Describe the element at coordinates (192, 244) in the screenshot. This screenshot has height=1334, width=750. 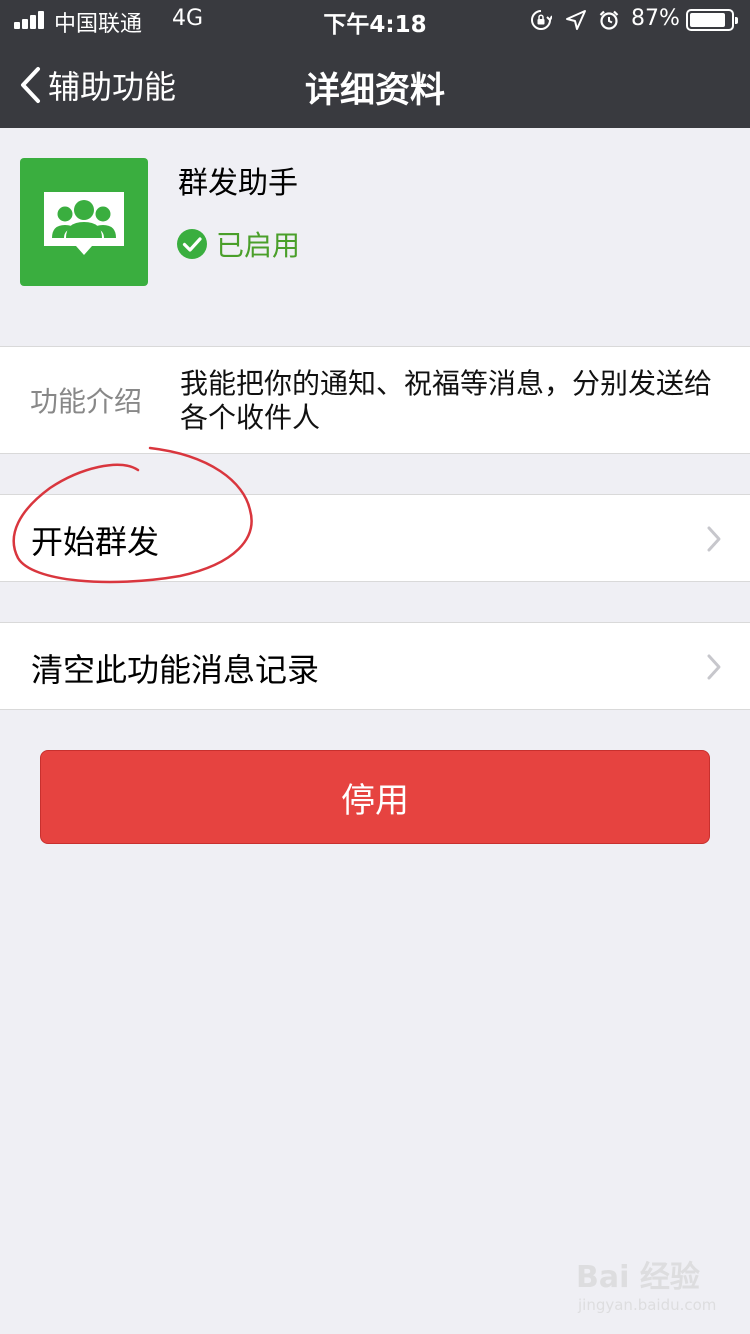
I see `check-circle-icon` at that location.